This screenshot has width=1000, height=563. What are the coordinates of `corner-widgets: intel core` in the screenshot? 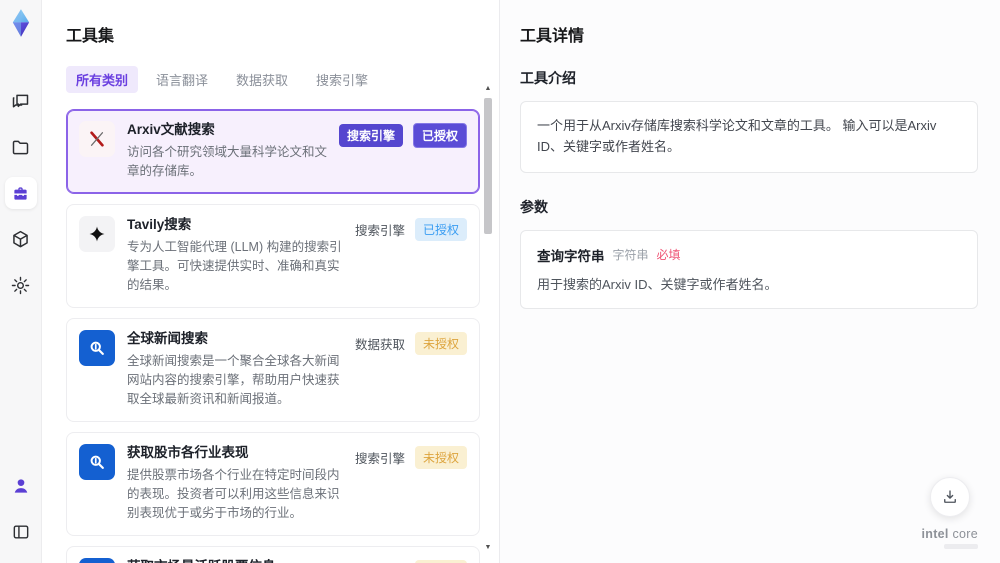 It's located at (949, 513).